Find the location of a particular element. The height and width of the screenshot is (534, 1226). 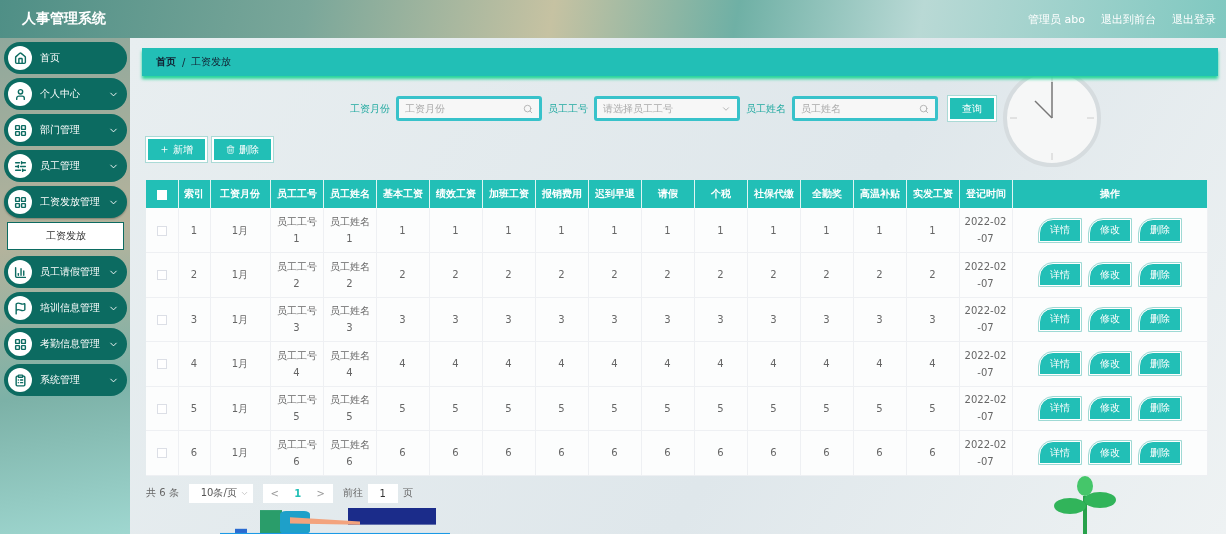

sidebar-item: 员工请假管理 is located at coordinates (65, 272).